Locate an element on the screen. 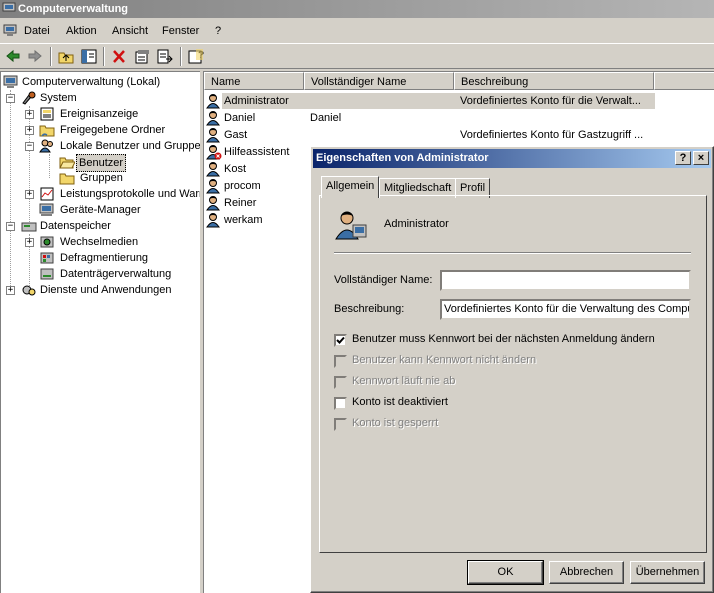 The image size is (714, 593). window-title-bar: Computerverwaltung is located at coordinates (357, 9).